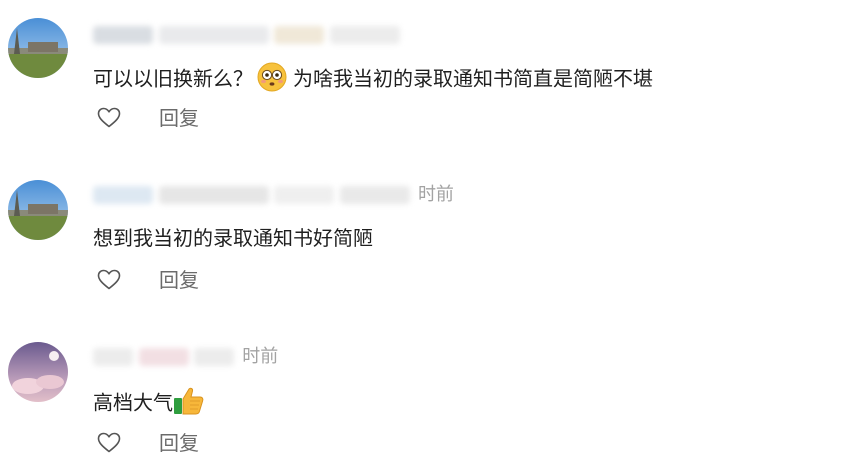 This screenshot has height=475, width=868. Describe the element at coordinates (272, 80) in the screenshot. I see `flushed-face-icon` at that location.